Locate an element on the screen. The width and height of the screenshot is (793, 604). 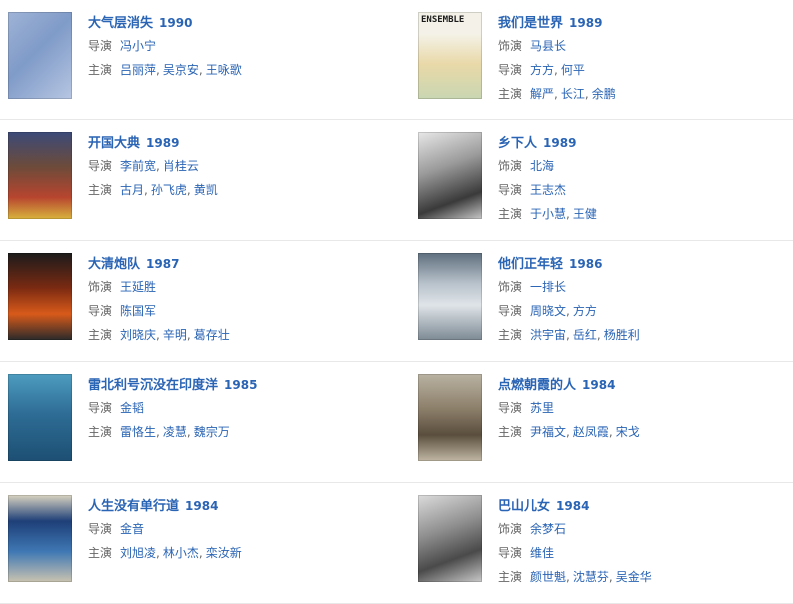
film-title-line: 开国大典 1989 is located at coordinates (238, 143).